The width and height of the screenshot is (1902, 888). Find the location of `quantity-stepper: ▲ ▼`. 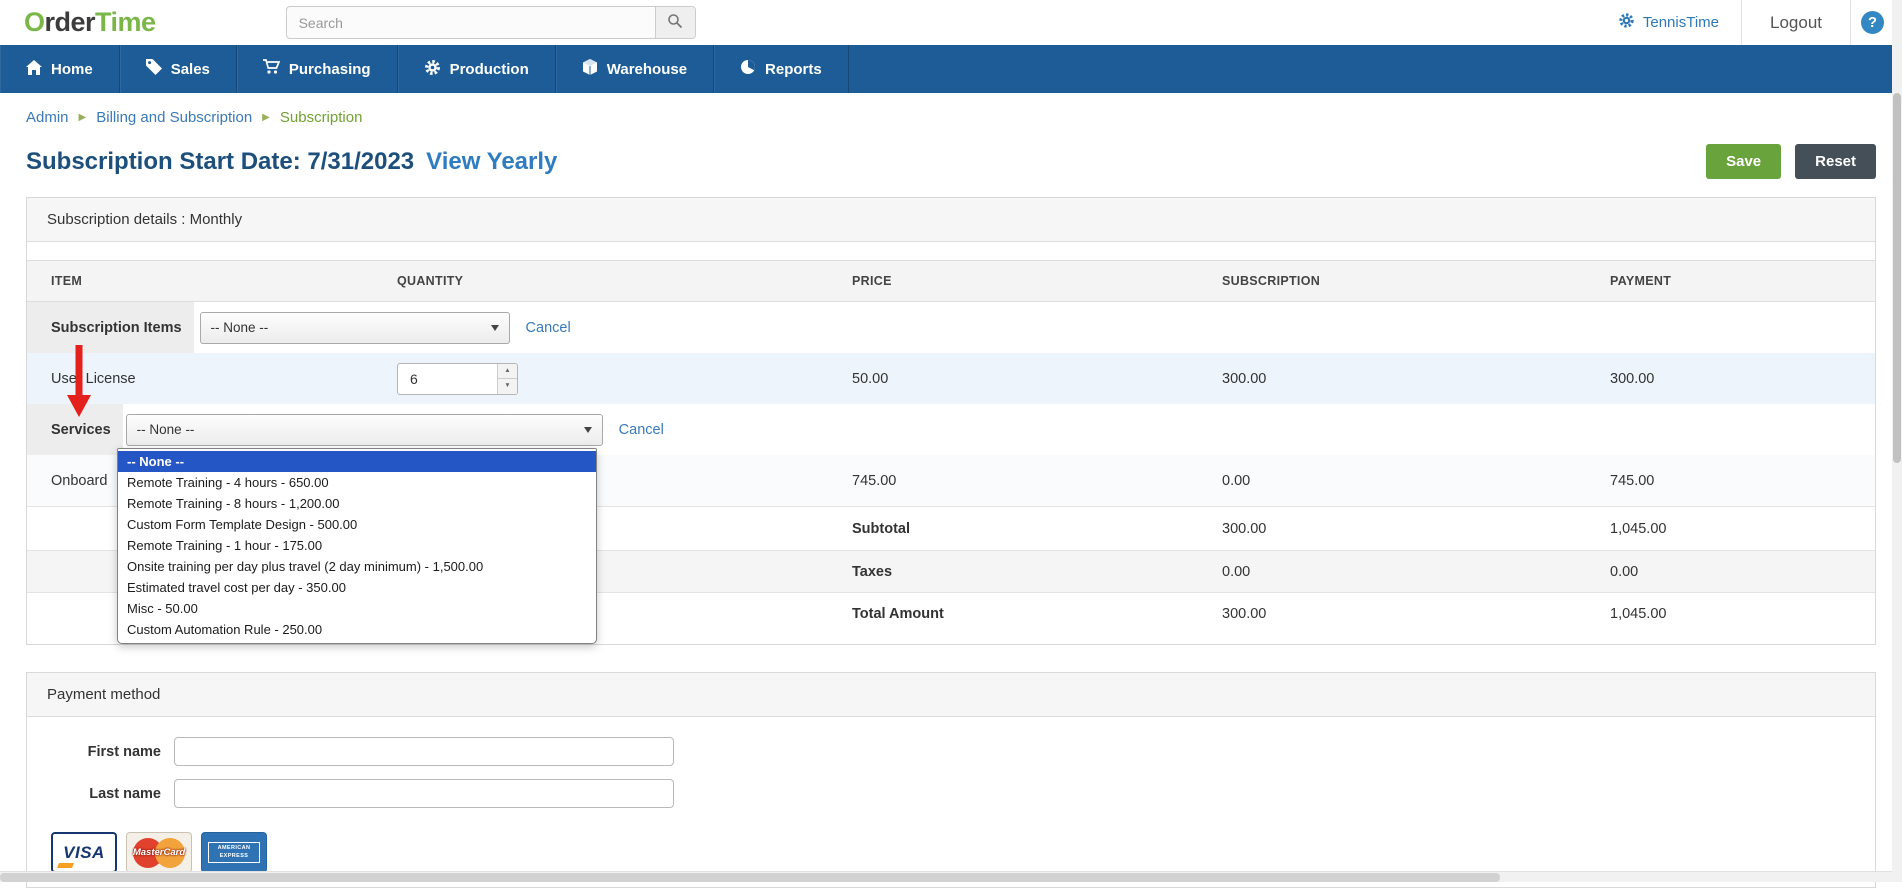

quantity-stepper: ▲ ▼ is located at coordinates (457, 378).